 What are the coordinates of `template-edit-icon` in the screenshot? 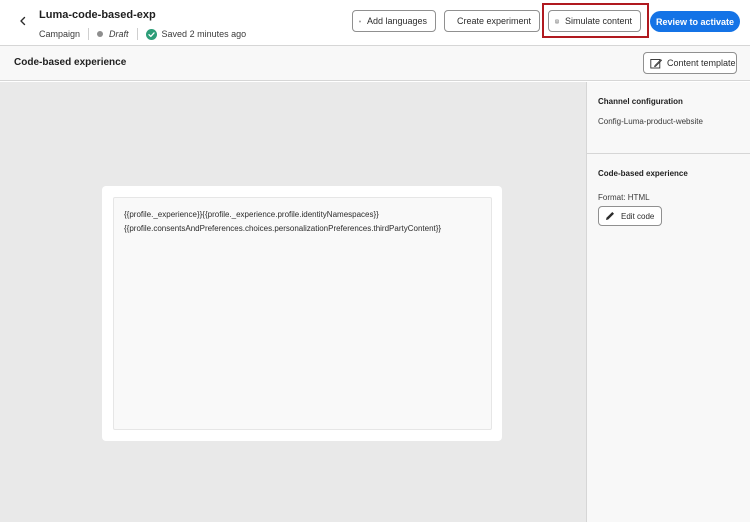 It's located at (656, 63).